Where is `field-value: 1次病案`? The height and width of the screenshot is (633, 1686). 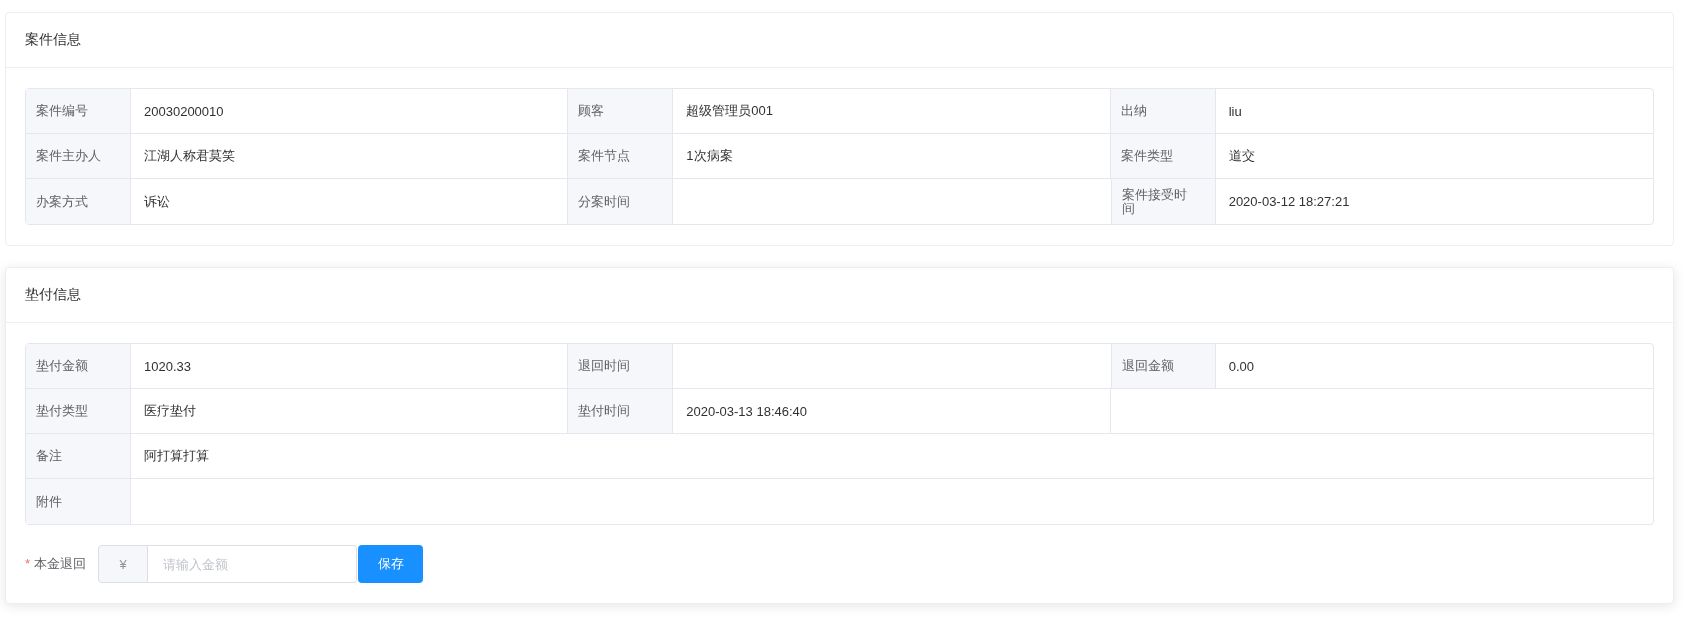
field-value: 1次病案 is located at coordinates (892, 156).